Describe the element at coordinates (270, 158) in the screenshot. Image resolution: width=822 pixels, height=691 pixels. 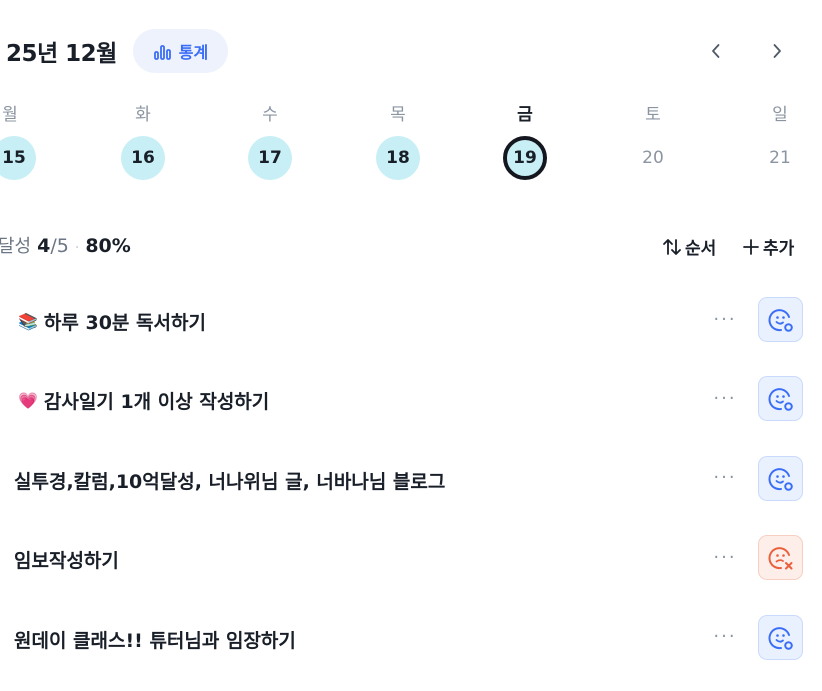
I see `date-17: 17` at that location.